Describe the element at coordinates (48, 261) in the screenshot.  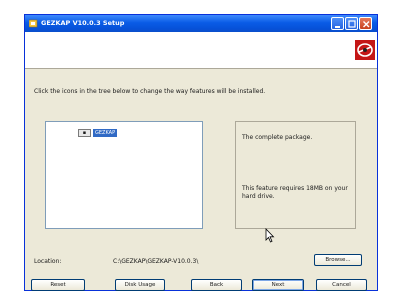
I see `location-label: Location:` at that location.